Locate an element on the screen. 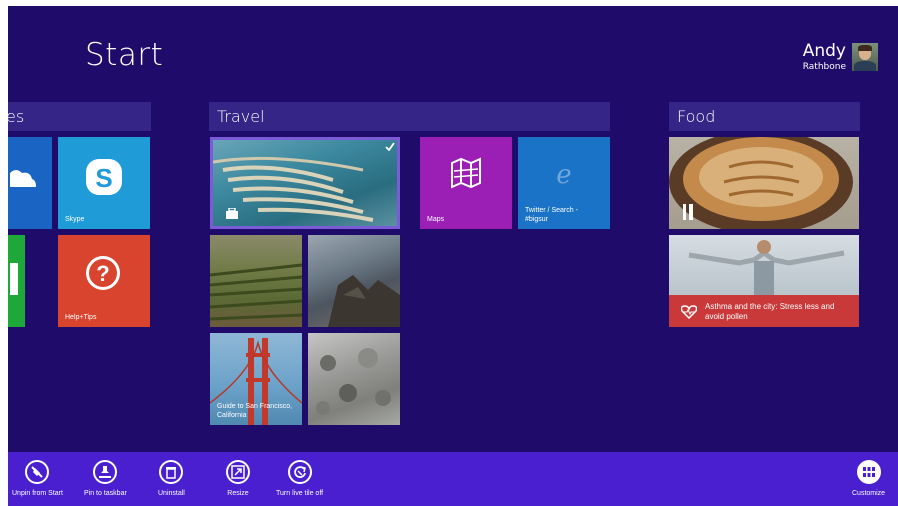 The width and height of the screenshot is (898, 506). tile-label: Maps is located at coordinates (436, 219).